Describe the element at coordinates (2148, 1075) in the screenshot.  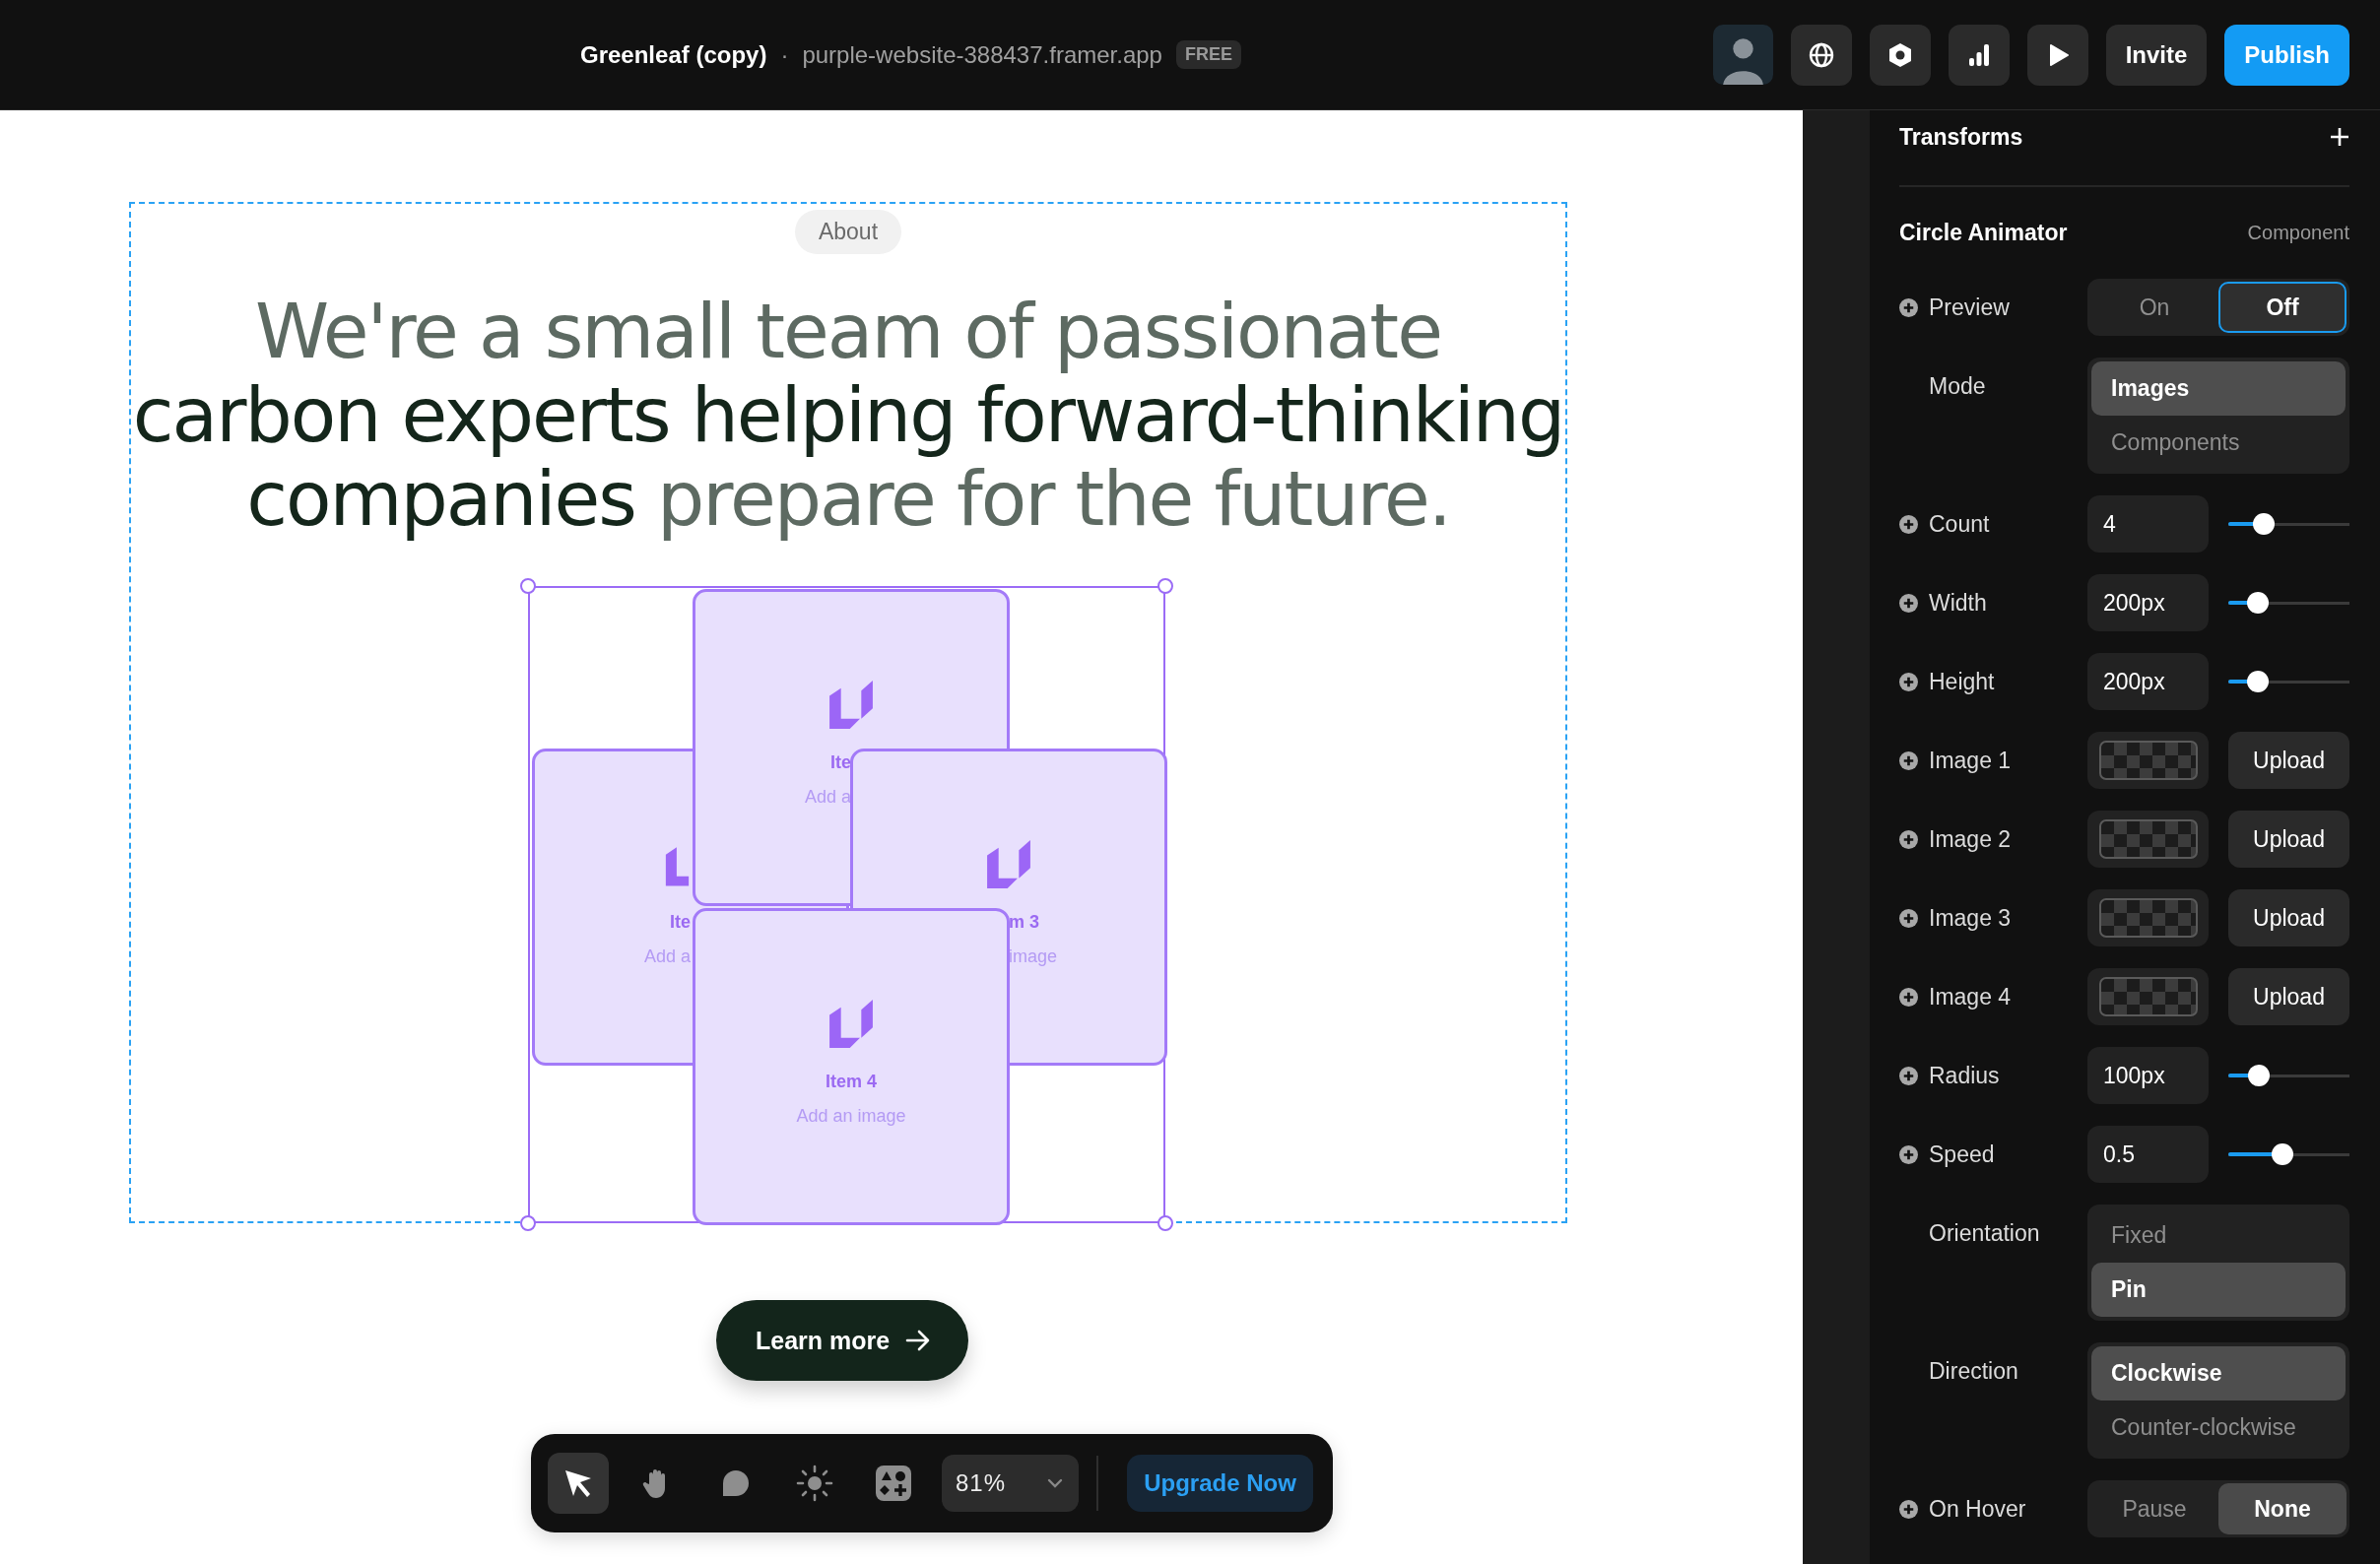
I see `number-field: 100px` at that location.